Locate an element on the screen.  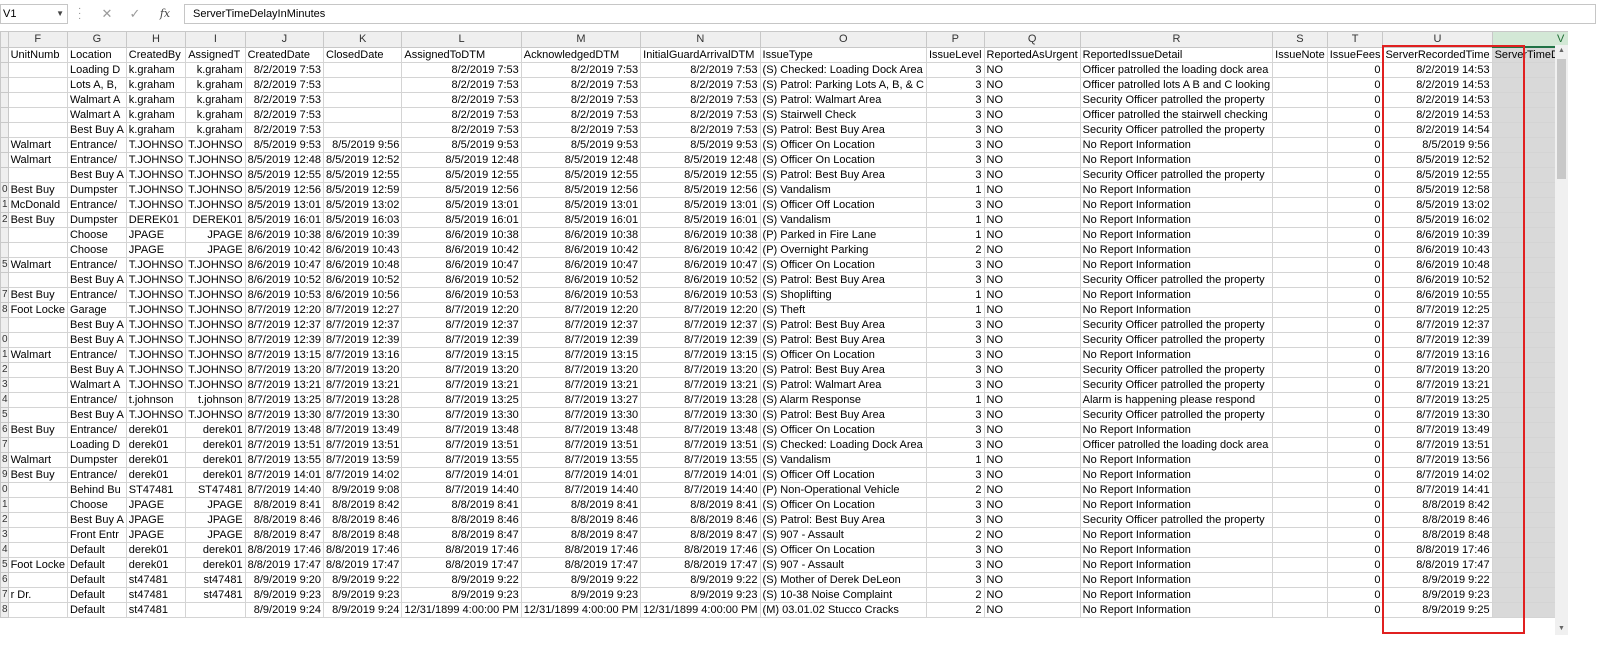
cell: 8/5/2019 16:01 is located at coordinates (700, 220).